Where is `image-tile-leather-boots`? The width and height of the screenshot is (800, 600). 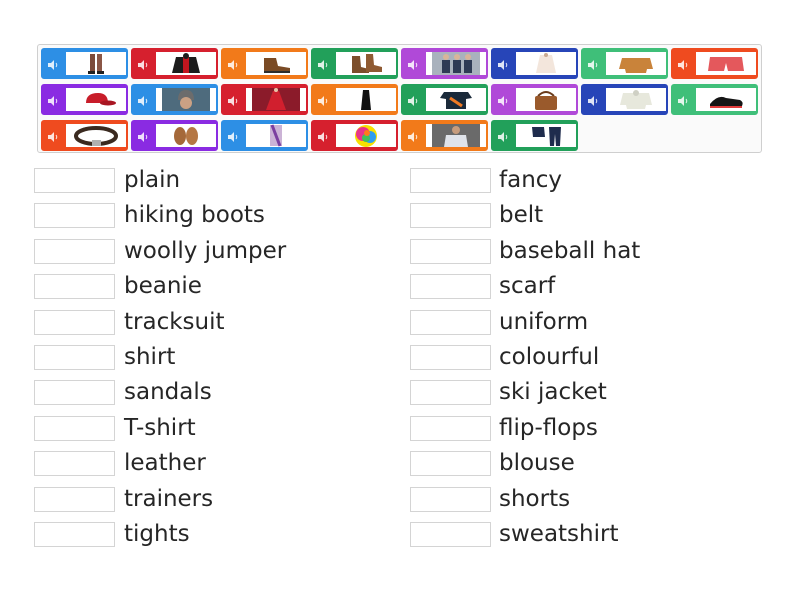
image-tile-leather-boots is located at coordinates (354, 63).